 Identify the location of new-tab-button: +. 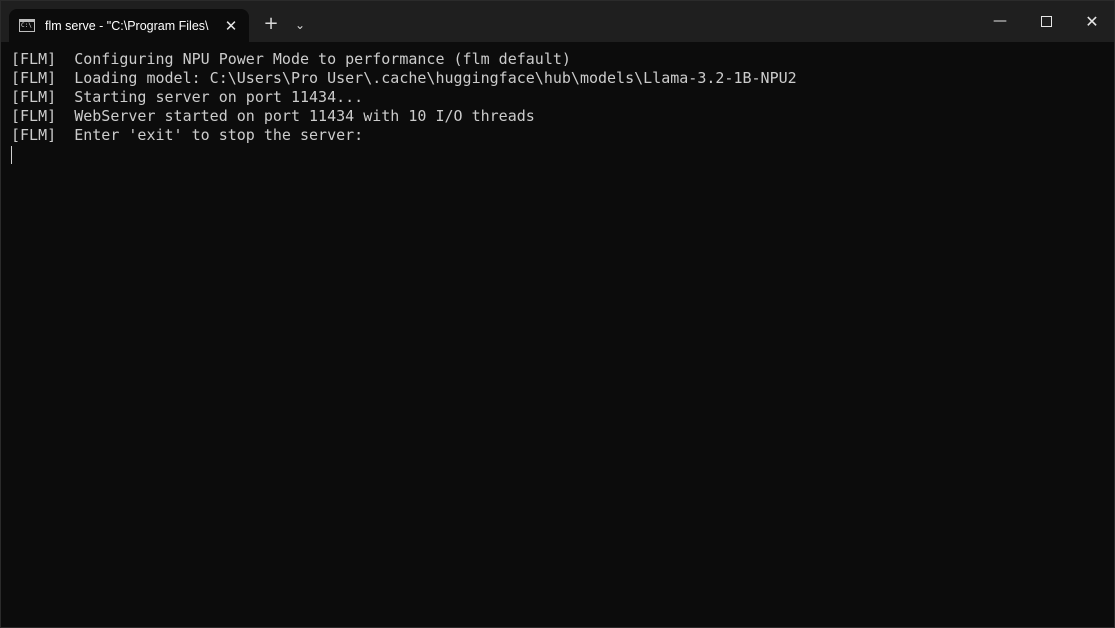
(271, 24).